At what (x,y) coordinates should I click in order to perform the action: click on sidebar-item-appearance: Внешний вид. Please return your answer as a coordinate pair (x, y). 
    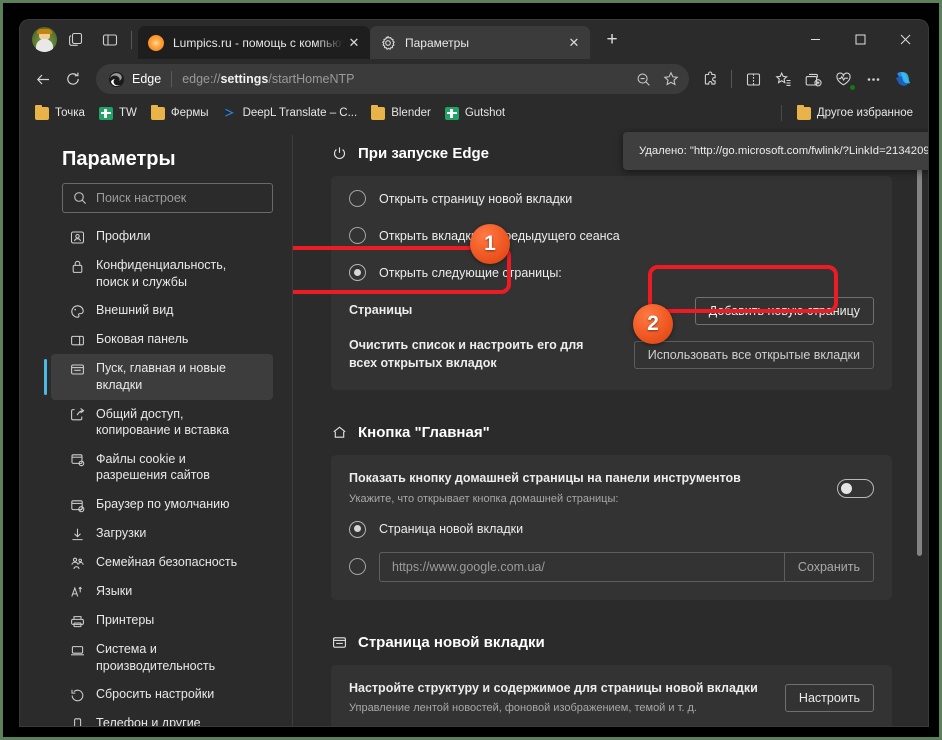
    Looking at the image, I should click on (162, 310).